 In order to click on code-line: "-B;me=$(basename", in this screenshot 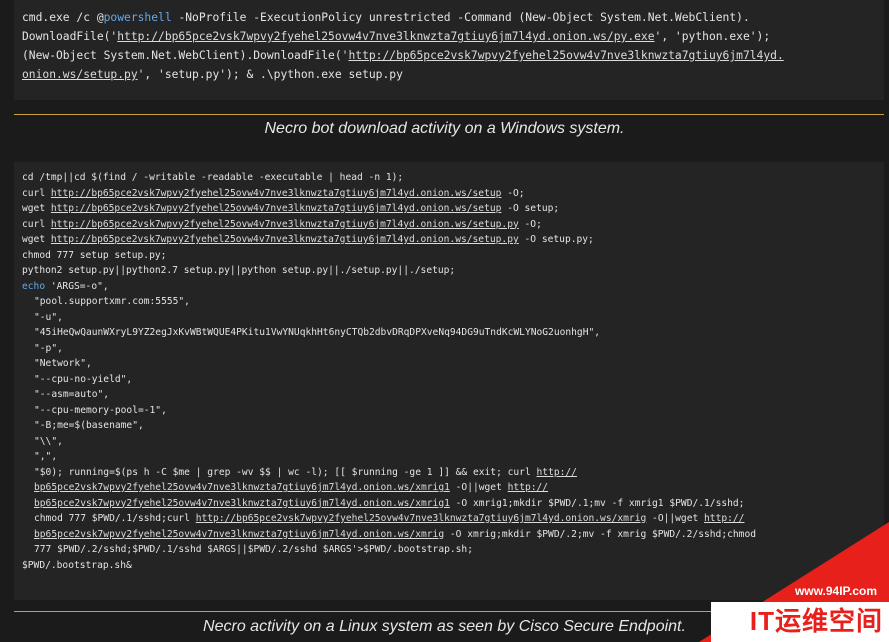, I will do `click(449, 426)`.